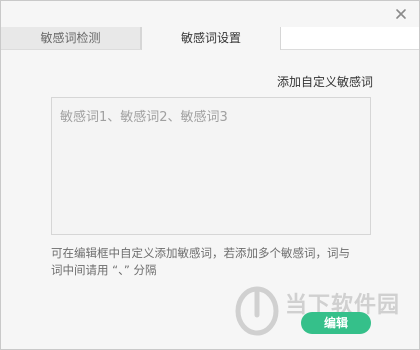 This screenshot has height=350, width=420. I want to click on title-bar, so click(210, 14).